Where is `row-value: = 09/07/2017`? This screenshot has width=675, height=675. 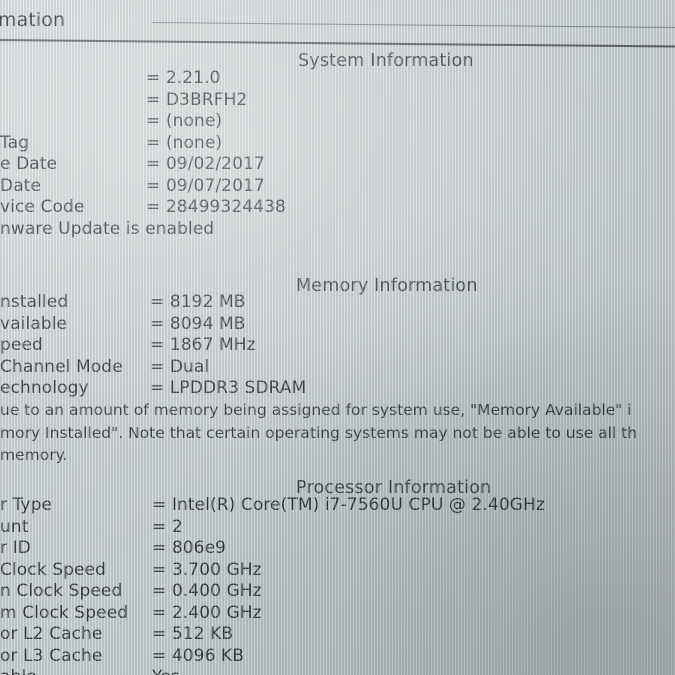
row-value: = 09/07/2017 is located at coordinates (205, 185).